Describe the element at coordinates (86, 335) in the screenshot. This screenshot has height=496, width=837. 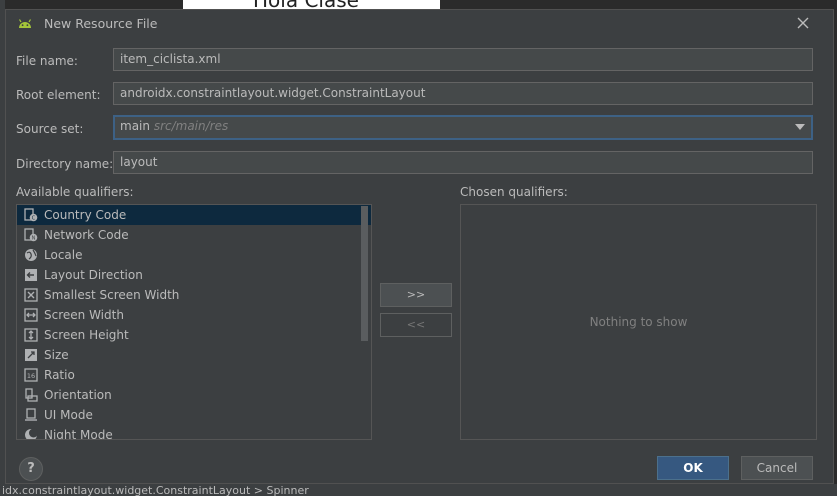
I see `list-item-label: Screen Height` at that location.